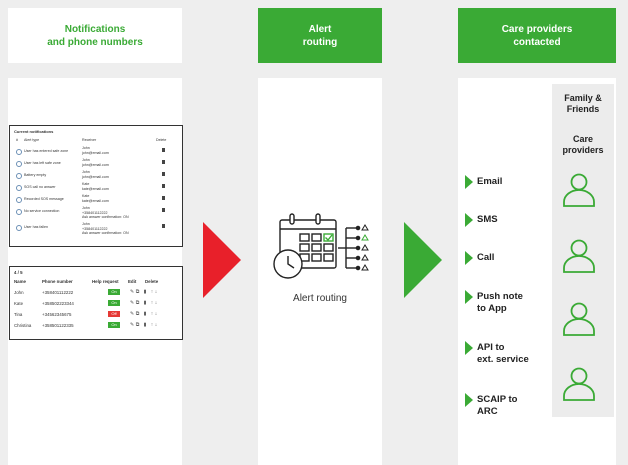 The height and width of the screenshot is (465, 628). I want to click on providers-title-line2: contacted, so click(537, 42).